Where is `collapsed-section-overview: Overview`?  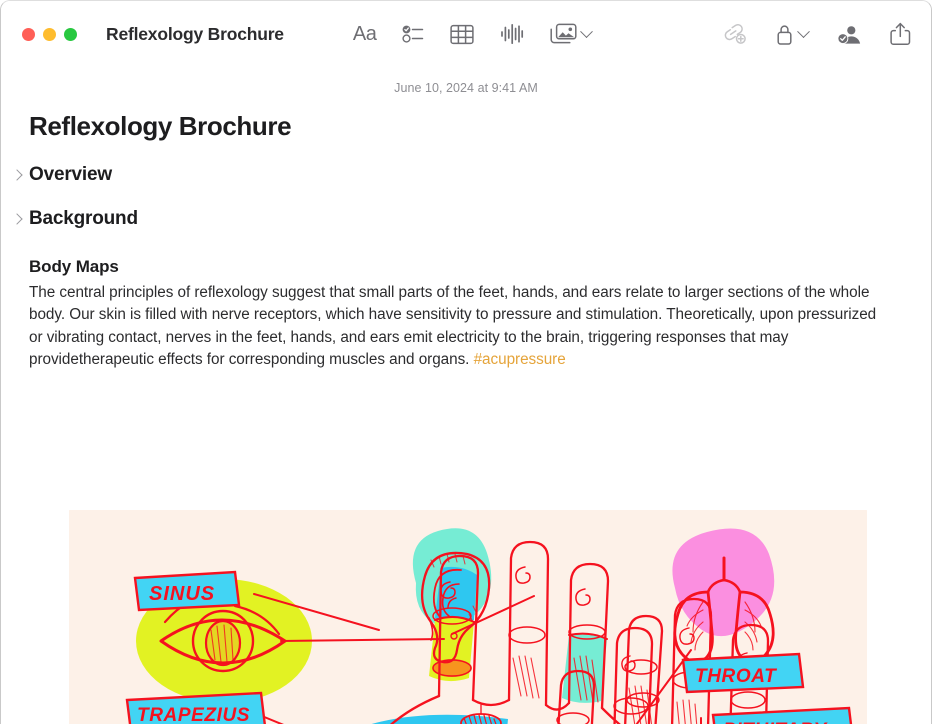
collapsed-section-overview: Overview is located at coordinates (457, 175).